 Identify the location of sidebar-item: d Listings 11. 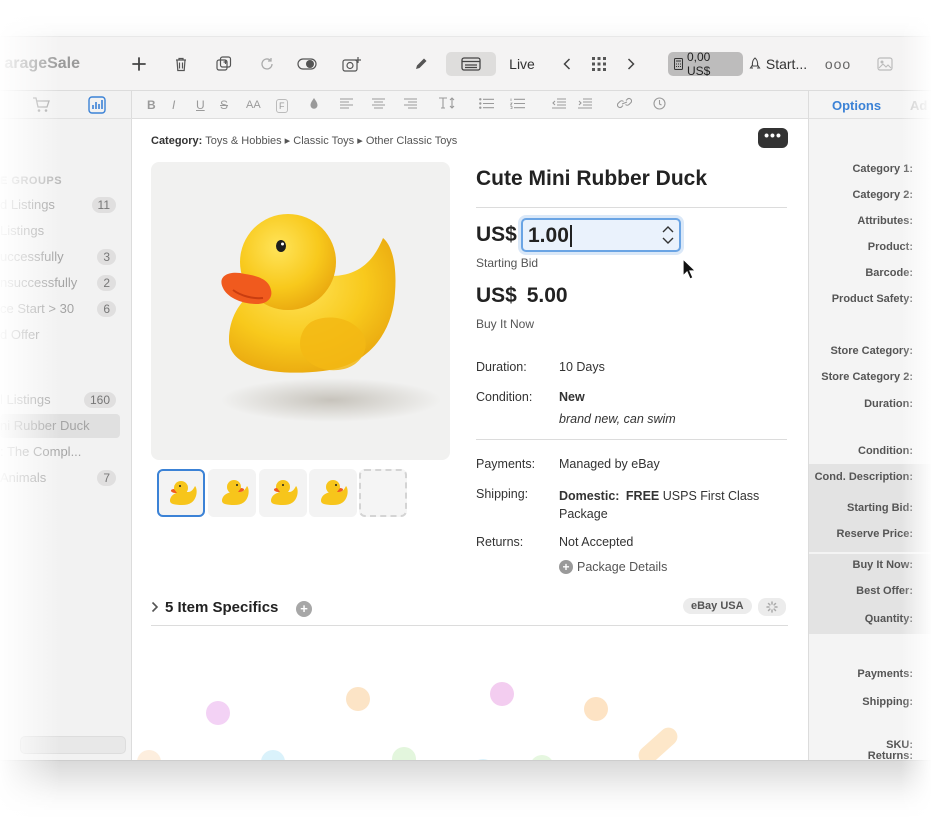
(60, 205).